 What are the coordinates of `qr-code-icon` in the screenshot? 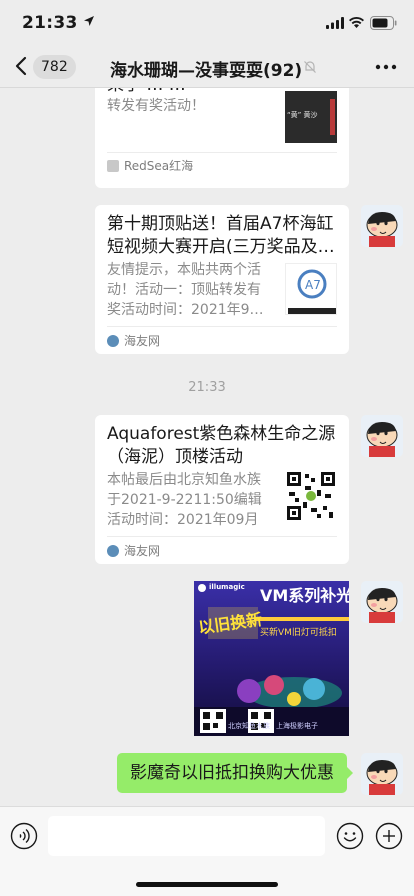 It's located at (311, 496).